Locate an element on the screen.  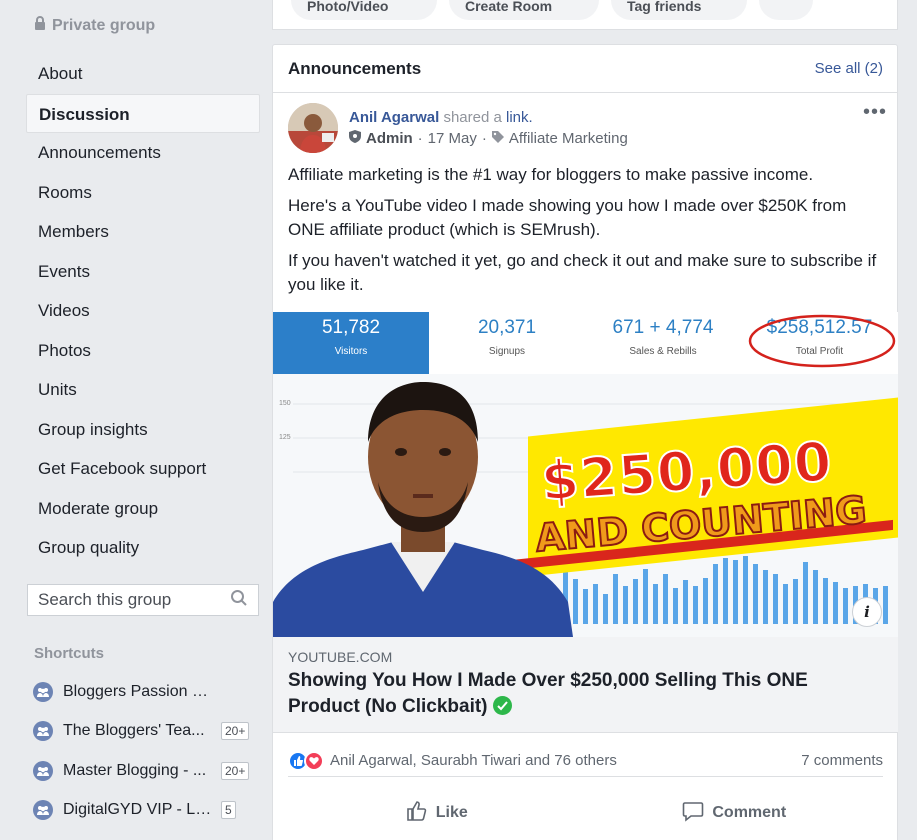
create-room-button: Create Room is located at coordinates (524, 10).